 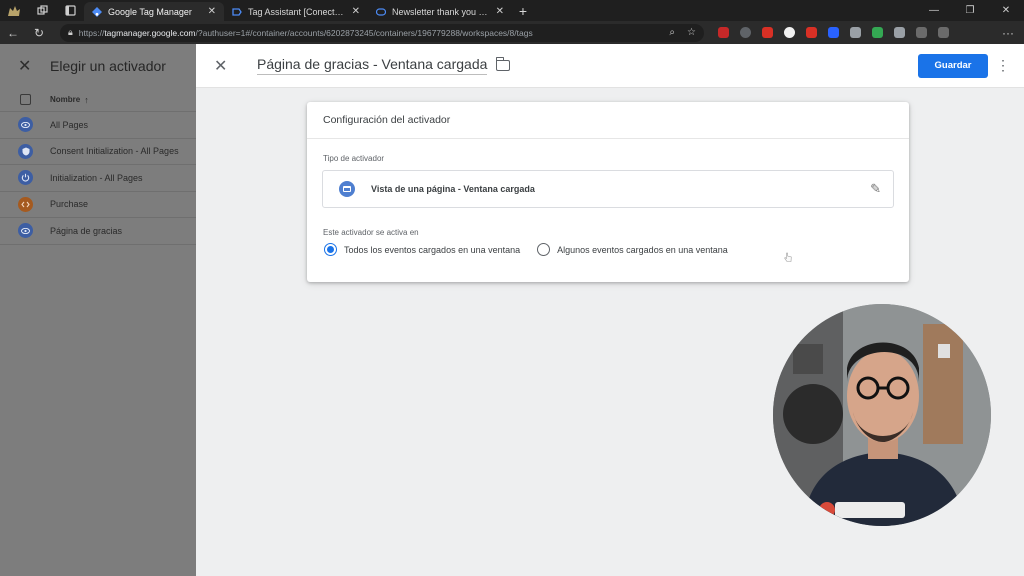 I want to click on tab-tag-assistant: Tag Assistant [Conectado] ✕, so click(x=296, y=11).